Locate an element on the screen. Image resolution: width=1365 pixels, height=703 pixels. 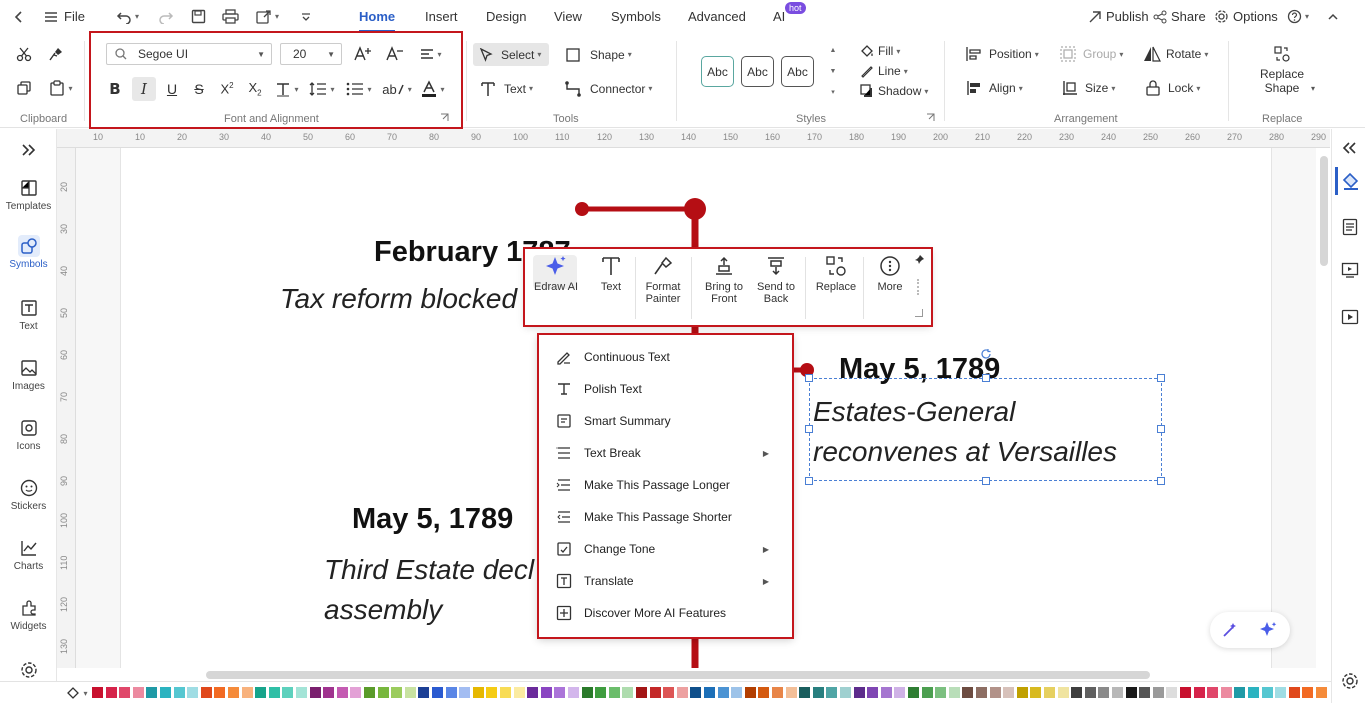
ai-wand-button is located at coordinates (1230, 630).